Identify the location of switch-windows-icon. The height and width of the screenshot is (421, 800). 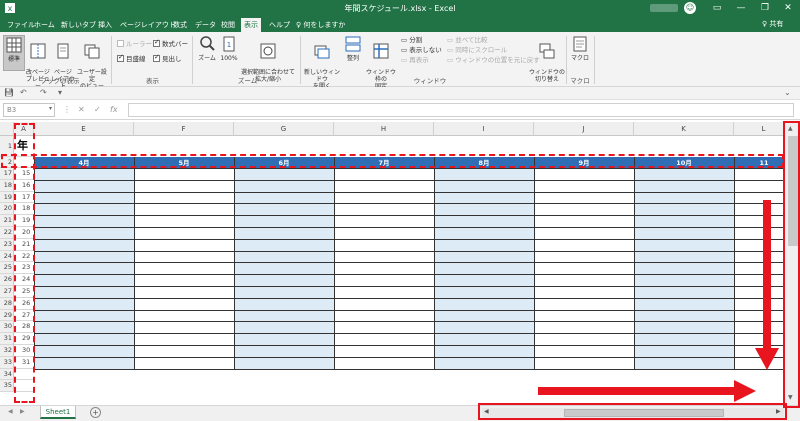
(547, 51).